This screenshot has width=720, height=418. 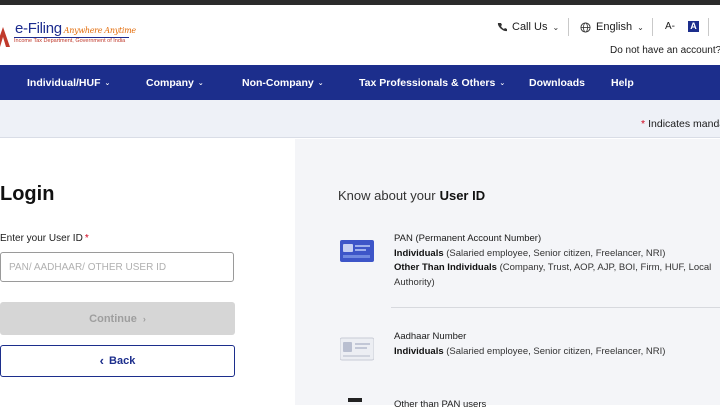 I want to click on logo-title: e-Filing Anywhere Anytime, so click(x=75, y=28).